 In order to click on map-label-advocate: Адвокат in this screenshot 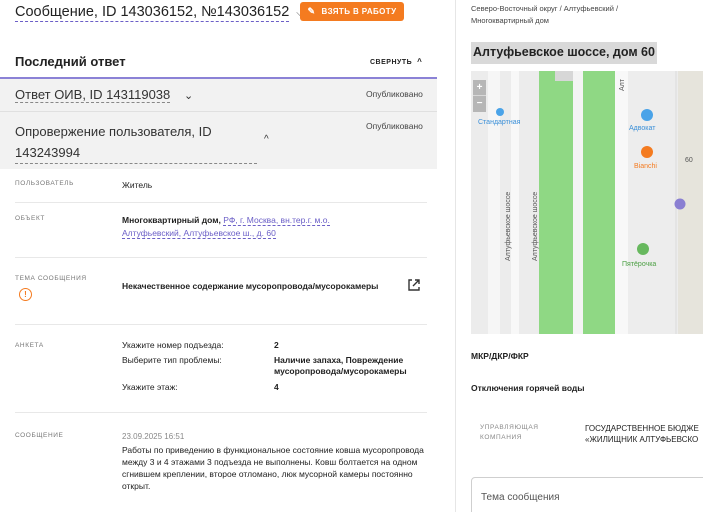, I will do `click(642, 128)`.